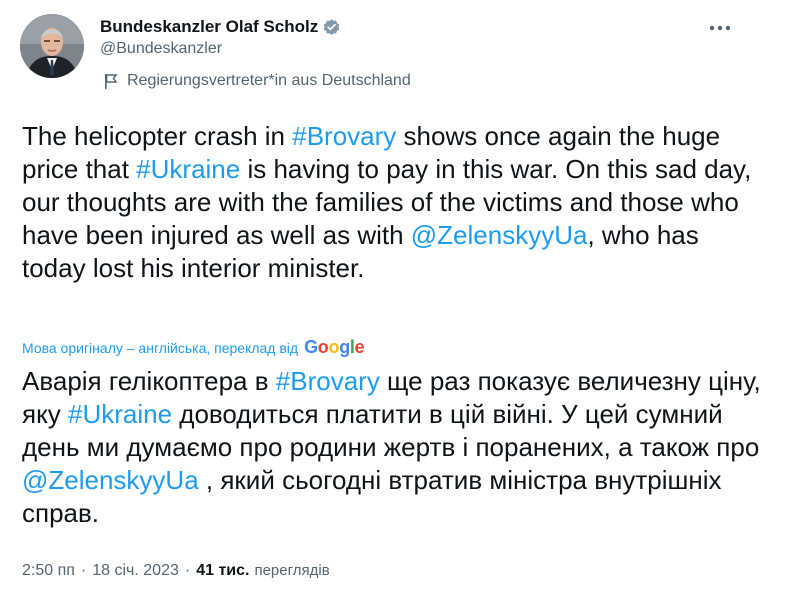 The width and height of the screenshot is (791, 598). I want to click on avatar, so click(52, 46).